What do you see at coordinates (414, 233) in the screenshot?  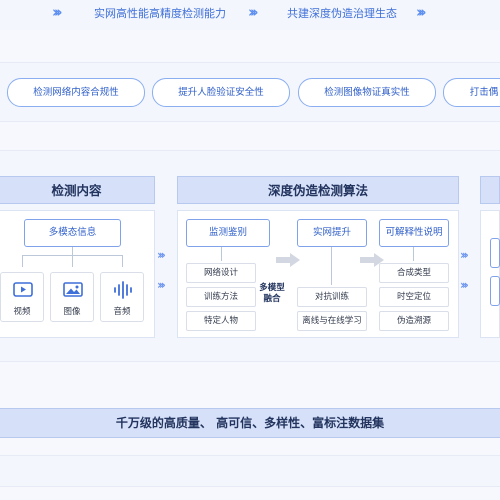 I see `explainability-box: 可解释性说明` at bounding box center [414, 233].